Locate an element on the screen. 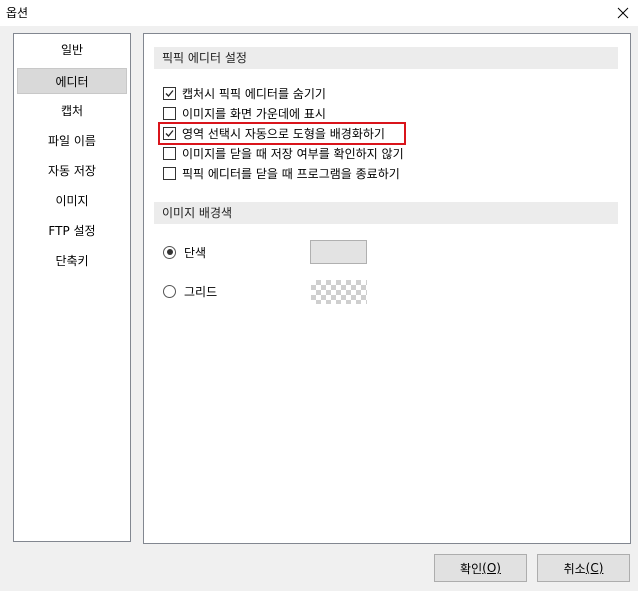 This screenshot has width=638, height=591. cancel-label: 취소 is located at coordinates (574, 568).